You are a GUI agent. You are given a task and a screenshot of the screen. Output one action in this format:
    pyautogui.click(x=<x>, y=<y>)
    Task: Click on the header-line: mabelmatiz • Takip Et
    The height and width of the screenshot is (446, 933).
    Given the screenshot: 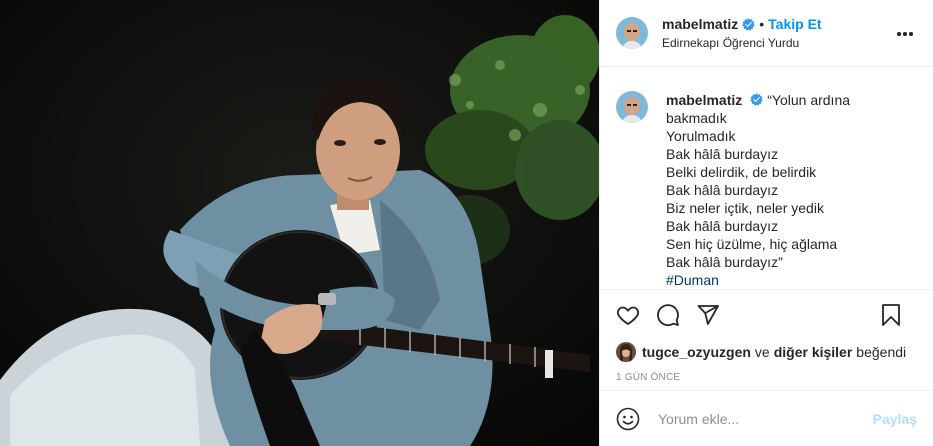 What is the action you would take?
    pyautogui.click(x=742, y=24)
    